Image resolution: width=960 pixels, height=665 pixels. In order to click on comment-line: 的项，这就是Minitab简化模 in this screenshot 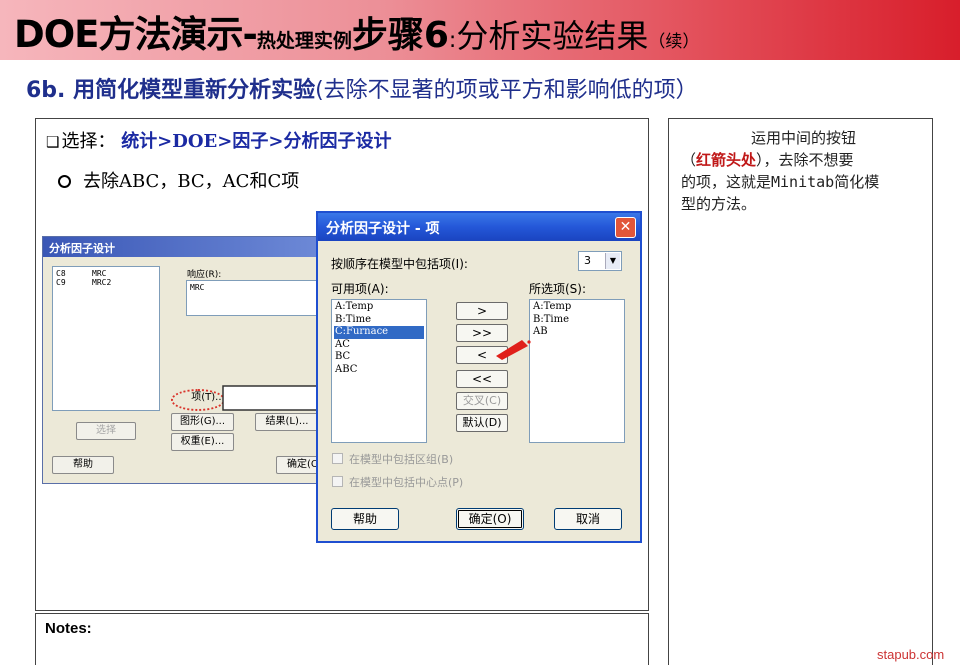, I will do `click(780, 182)`.